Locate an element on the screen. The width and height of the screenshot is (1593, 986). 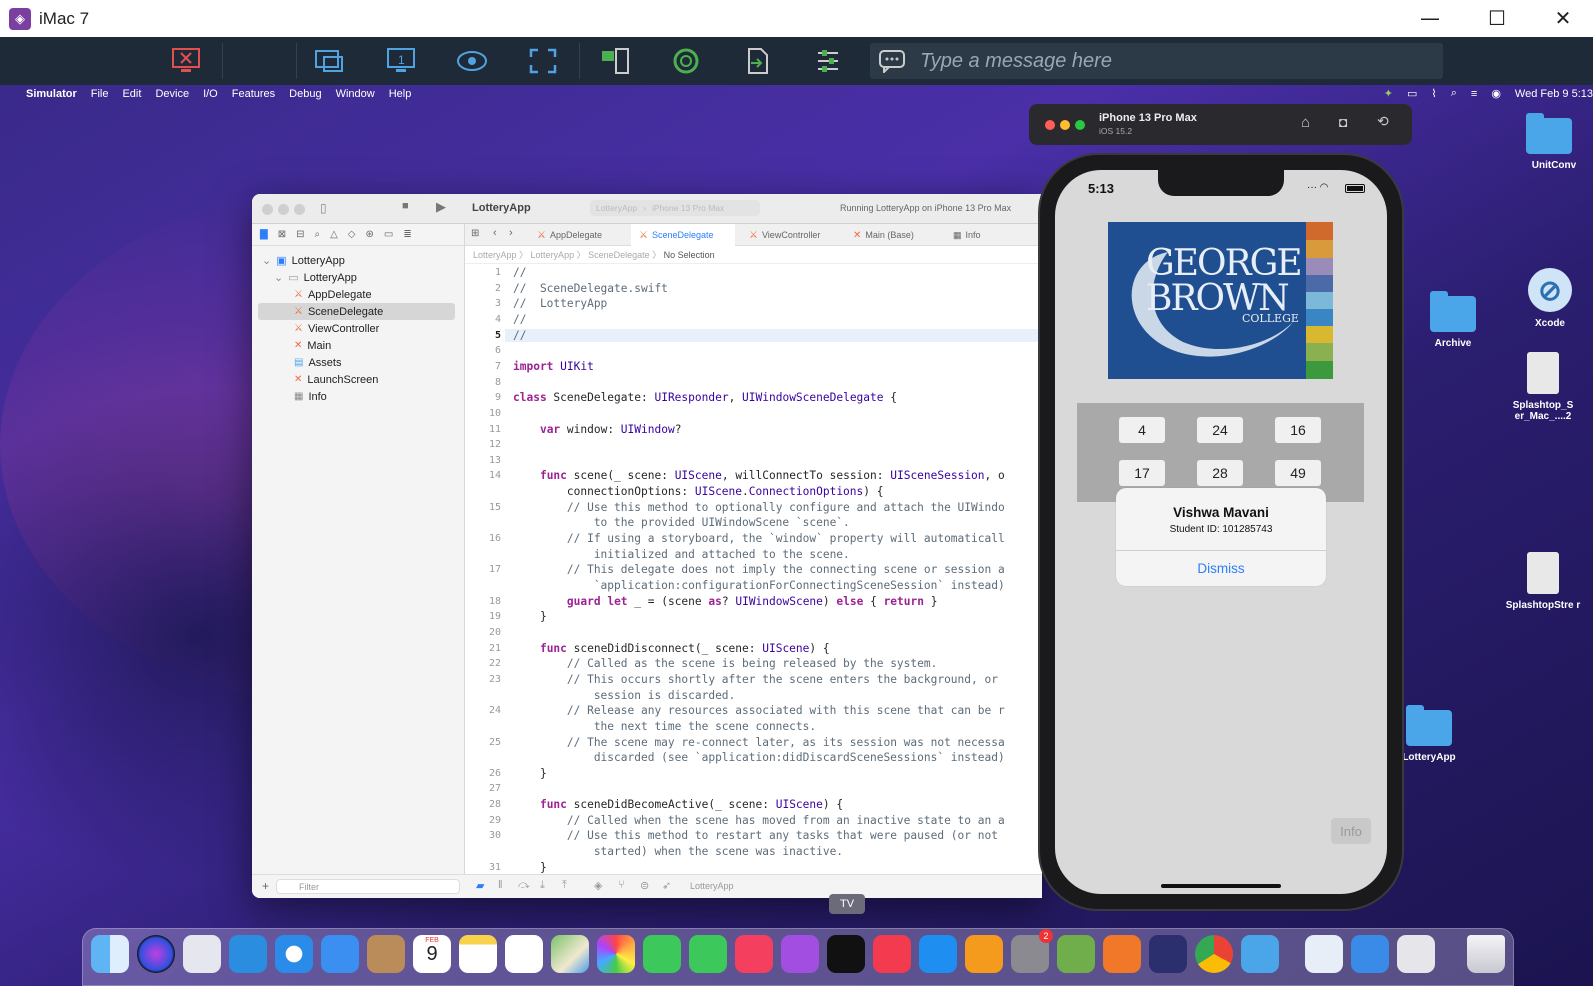
code-line: // is located at coordinates (519, 272).